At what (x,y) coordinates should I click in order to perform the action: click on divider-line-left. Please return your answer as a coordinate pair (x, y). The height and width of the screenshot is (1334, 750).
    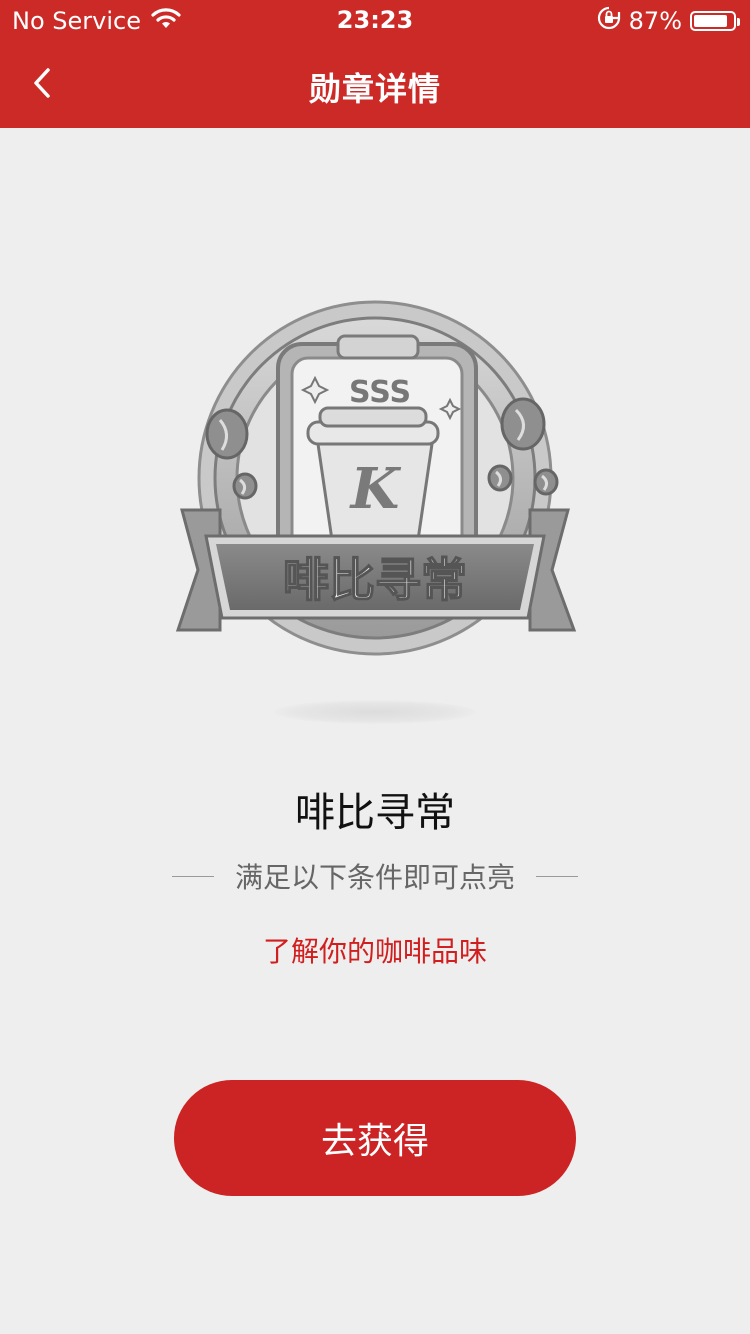
    Looking at the image, I should click on (193, 876).